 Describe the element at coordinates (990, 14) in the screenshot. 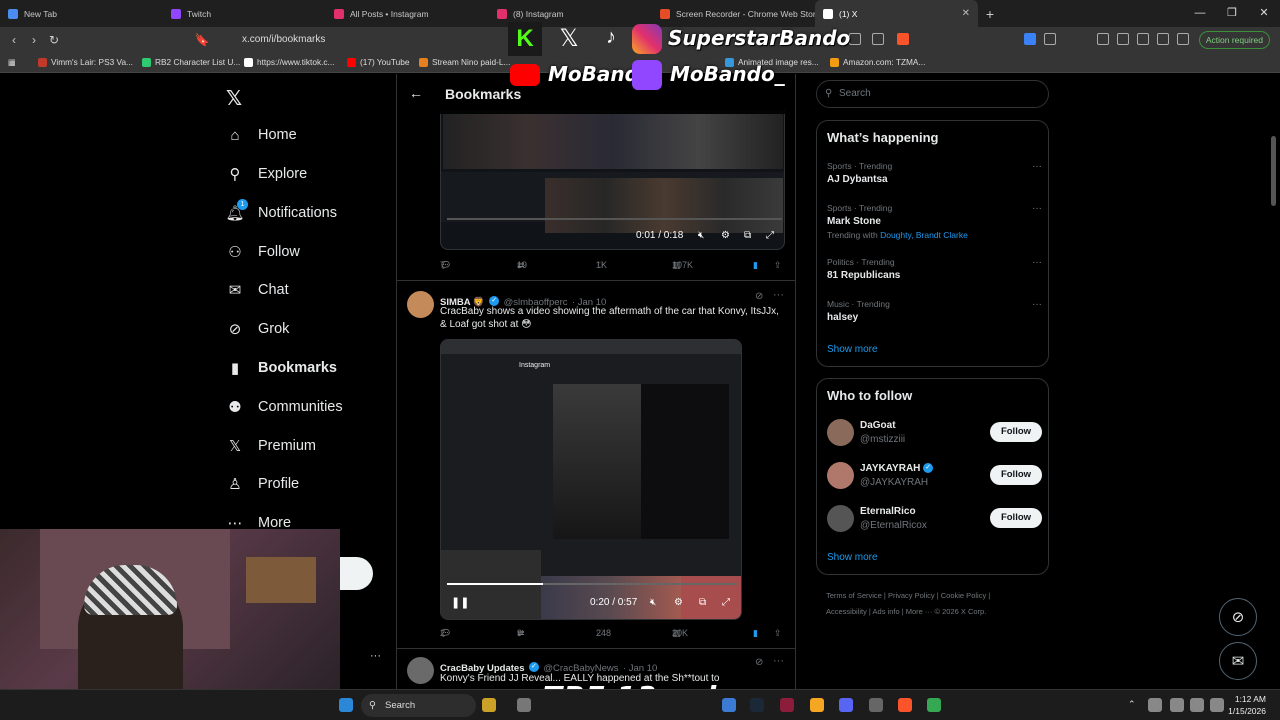

I see `new-tab-button: +` at that location.